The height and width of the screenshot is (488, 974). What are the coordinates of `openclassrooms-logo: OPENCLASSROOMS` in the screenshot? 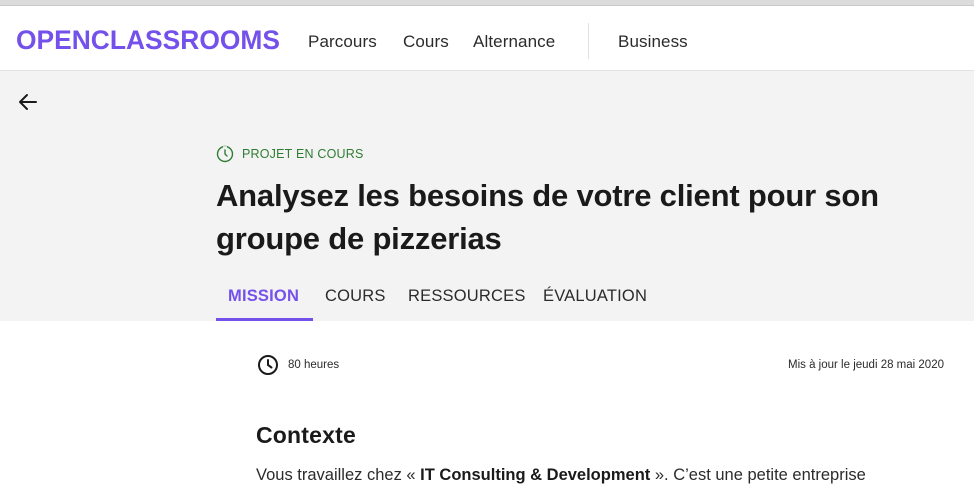 It's located at (149, 39).